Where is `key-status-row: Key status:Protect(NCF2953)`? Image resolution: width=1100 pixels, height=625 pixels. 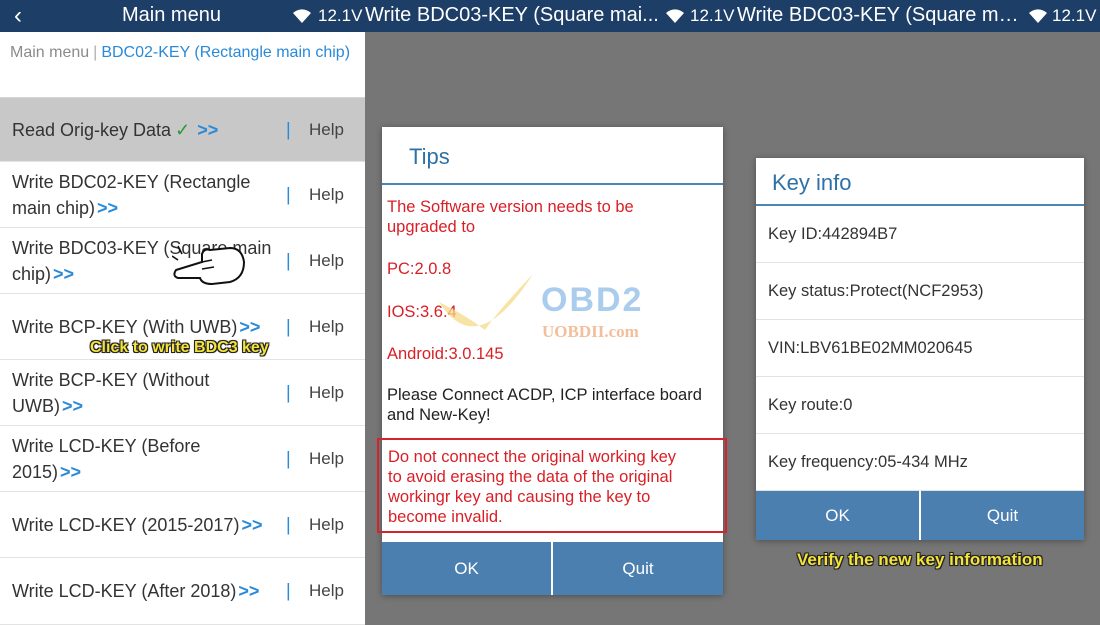 key-status-row: Key status:Protect(NCF2953) is located at coordinates (920, 291).